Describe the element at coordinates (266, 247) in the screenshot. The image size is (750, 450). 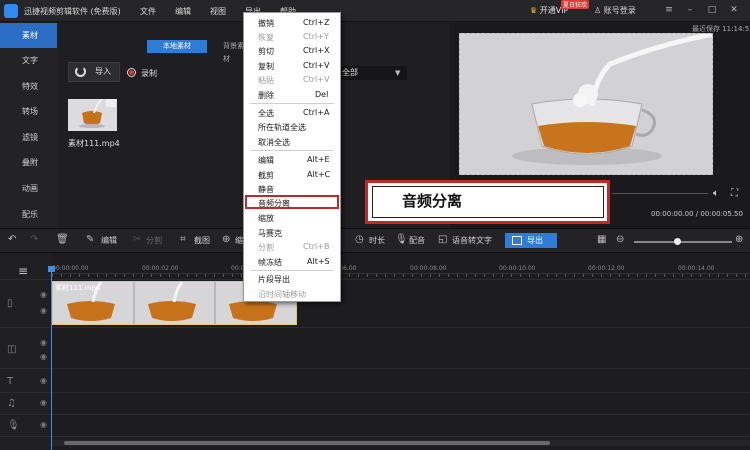
I see `menu-item-split: 分割` at that location.